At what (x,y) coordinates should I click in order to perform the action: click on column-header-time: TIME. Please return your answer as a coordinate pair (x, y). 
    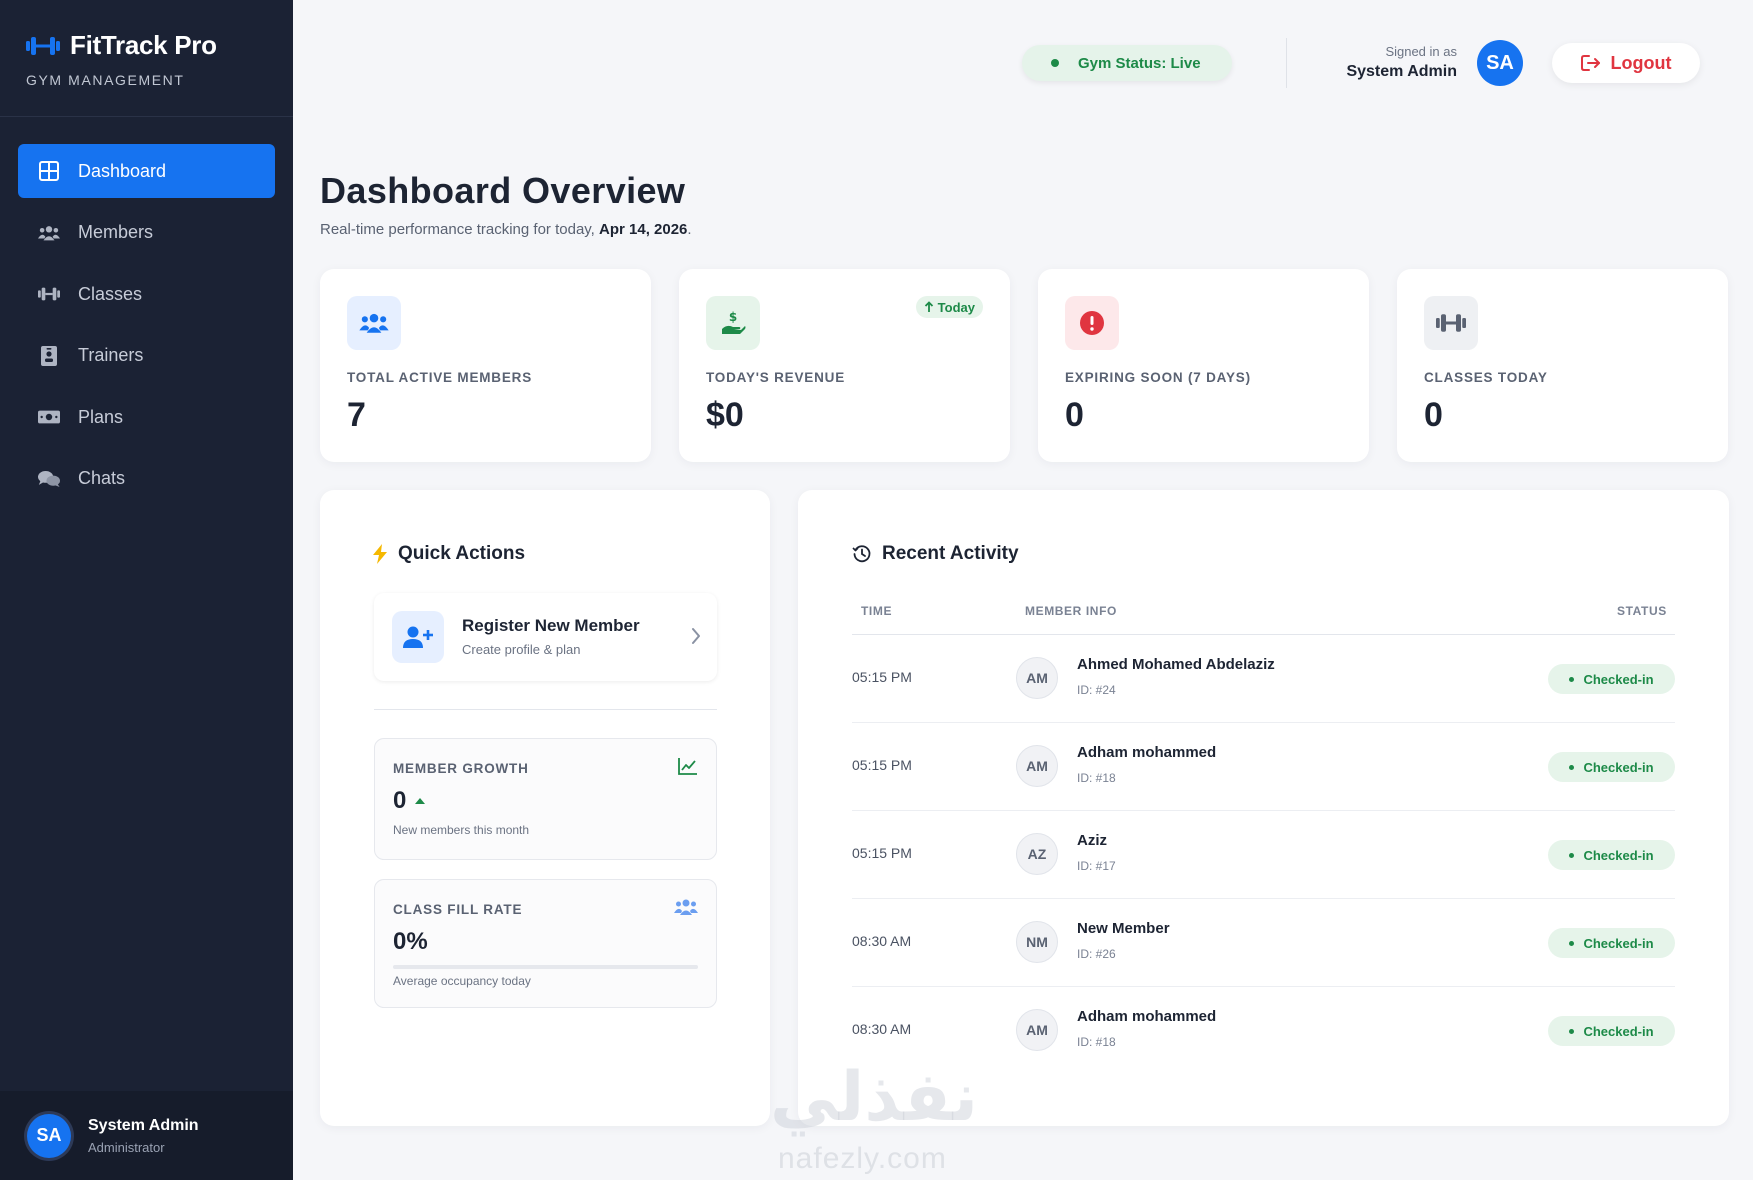
    Looking at the image, I should click on (877, 611).